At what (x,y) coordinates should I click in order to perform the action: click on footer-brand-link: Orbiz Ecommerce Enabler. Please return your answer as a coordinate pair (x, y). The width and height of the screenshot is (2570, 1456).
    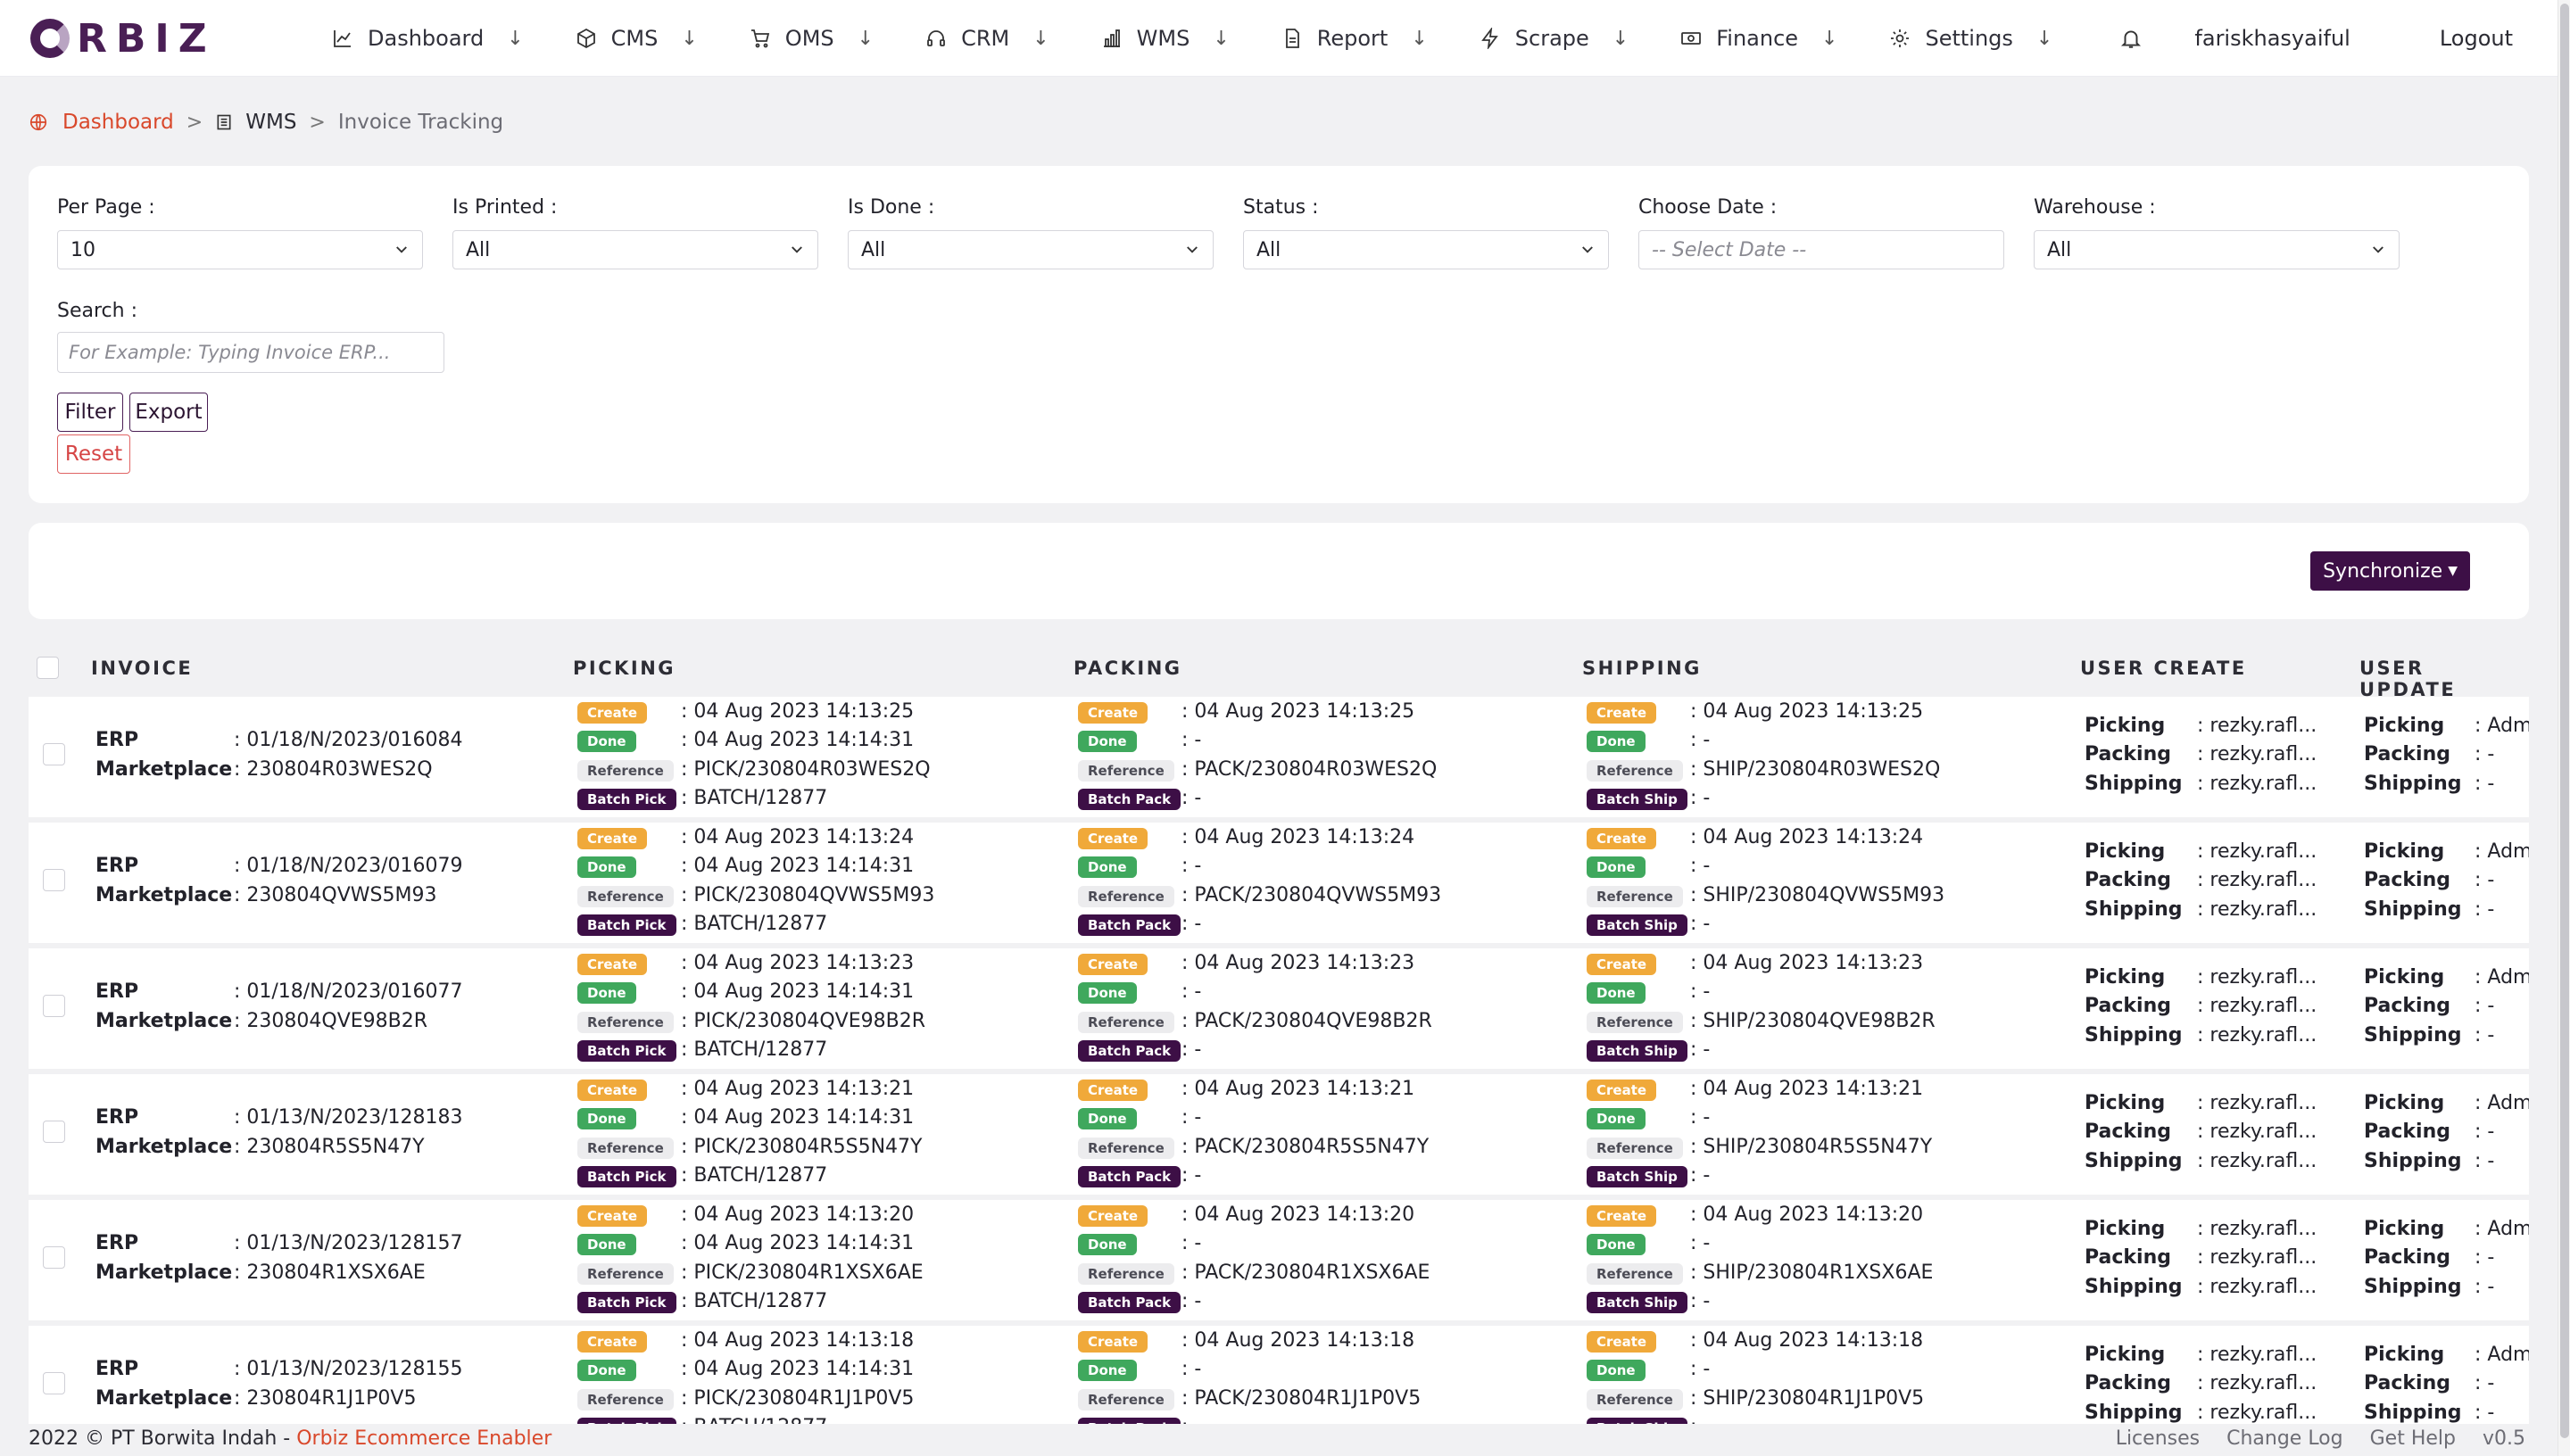
    Looking at the image, I should click on (424, 1439).